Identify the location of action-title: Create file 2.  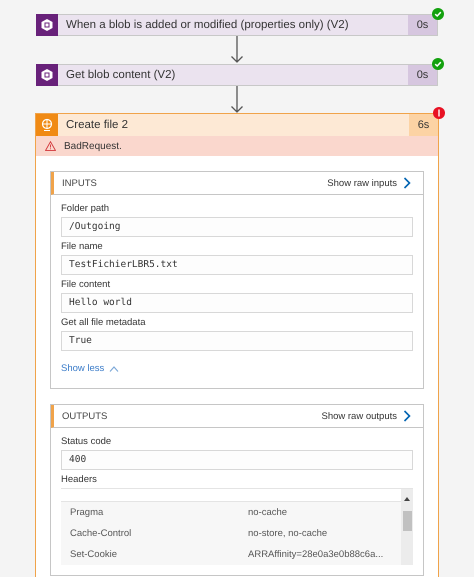
(97, 125).